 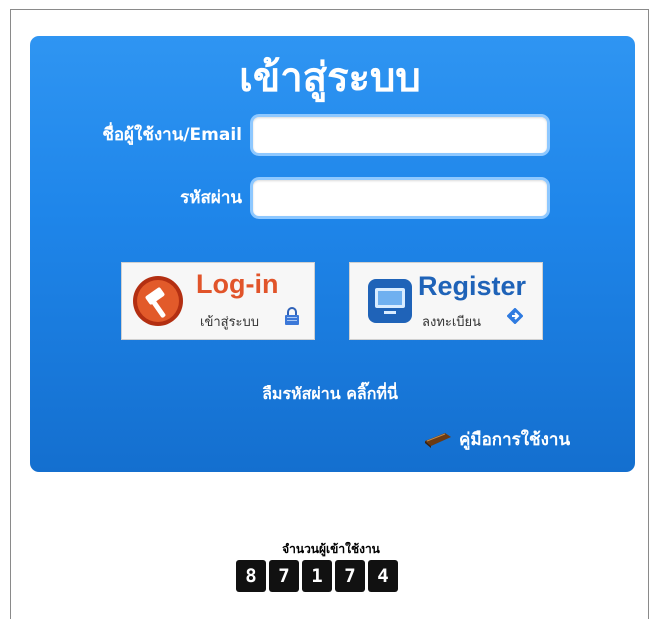 What do you see at coordinates (515, 440) in the screenshot?
I see `user-manual-label: คู่มือการใช้งาน` at bounding box center [515, 440].